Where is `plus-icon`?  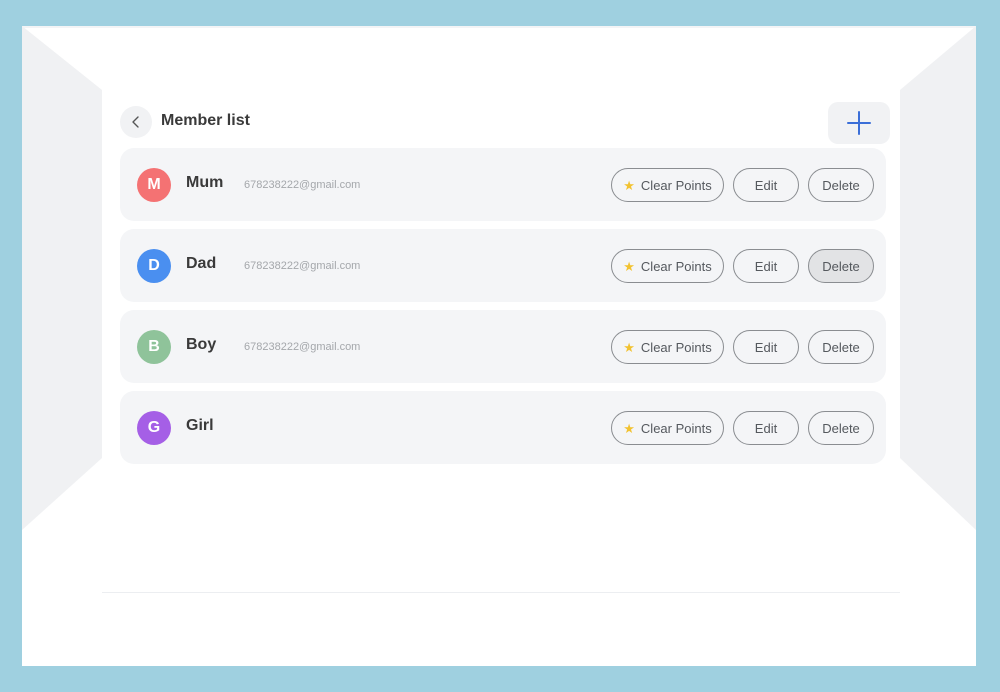 plus-icon is located at coordinates (859, 123).